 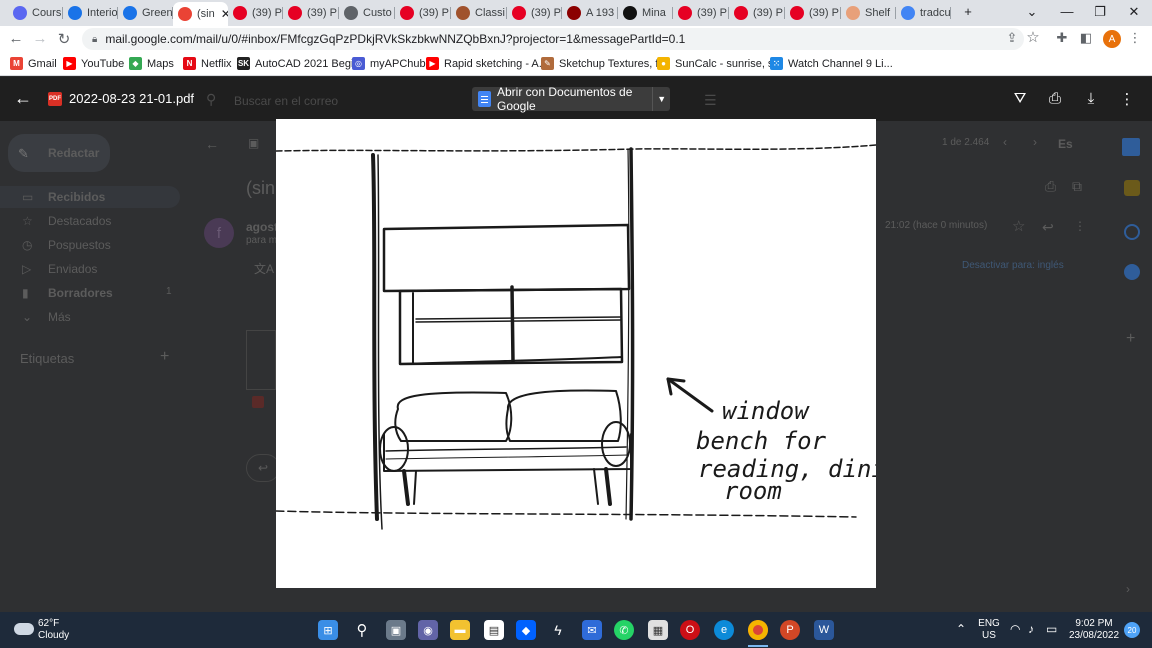 I want to click on tray-overflow-icon: ⌃, so click(x=961, y=629).